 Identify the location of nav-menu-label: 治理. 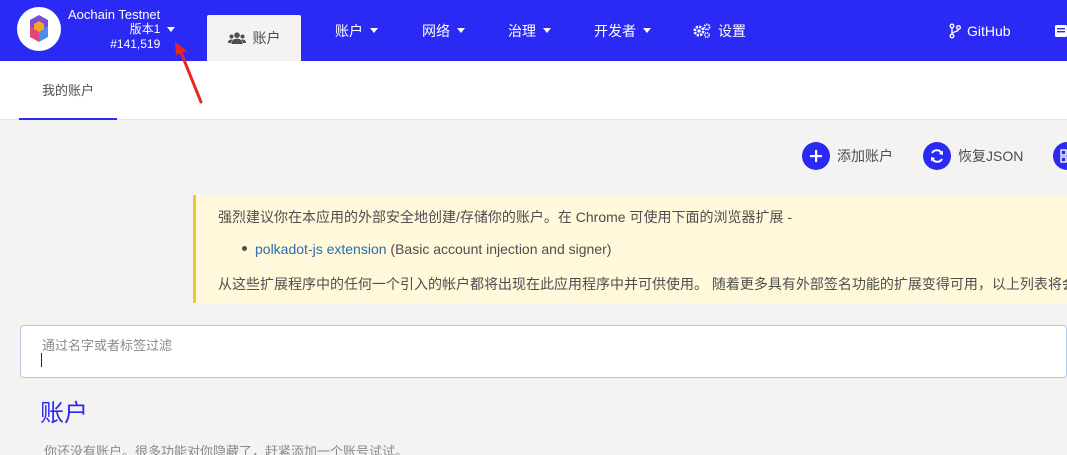
(522, 30).